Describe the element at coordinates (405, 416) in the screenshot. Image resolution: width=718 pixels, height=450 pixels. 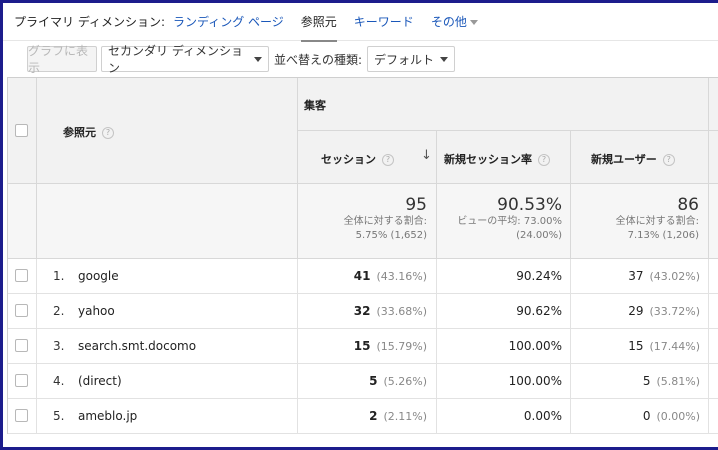
I see `row-sessions-pct: (2.11%)` at that location.